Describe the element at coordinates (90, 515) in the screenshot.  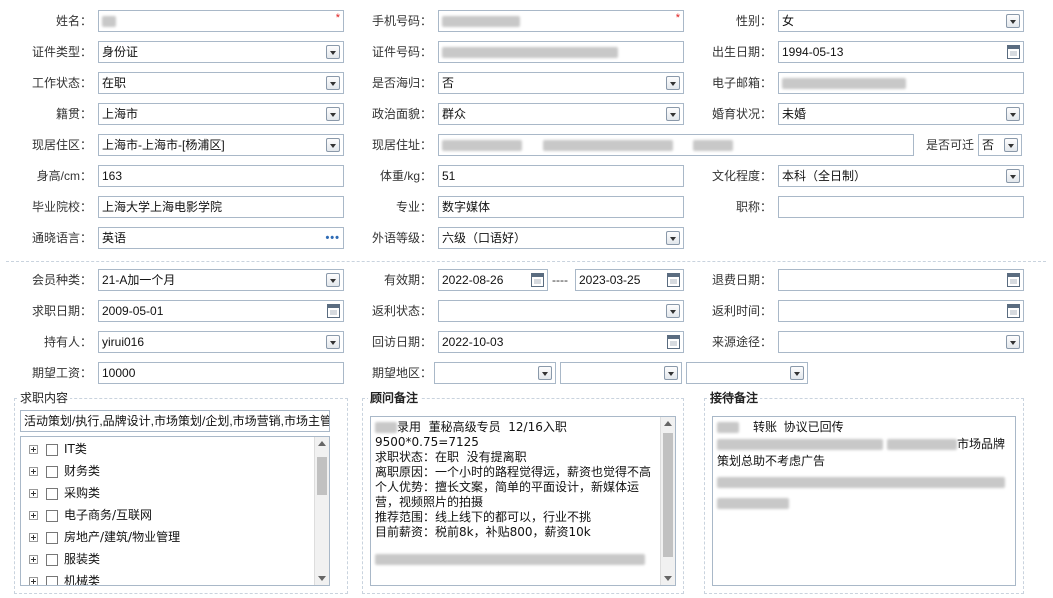
I see `tree-item-ecommerce: 电子商务/互联网` at that location.